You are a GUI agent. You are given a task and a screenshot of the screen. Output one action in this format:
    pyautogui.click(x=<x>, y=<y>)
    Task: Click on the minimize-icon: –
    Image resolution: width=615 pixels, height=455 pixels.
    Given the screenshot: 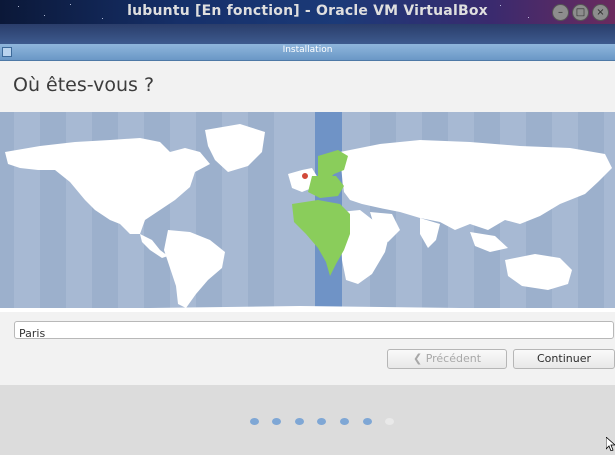 What is the action you would take?
    pyautogui.click(x=560, y=12)
    